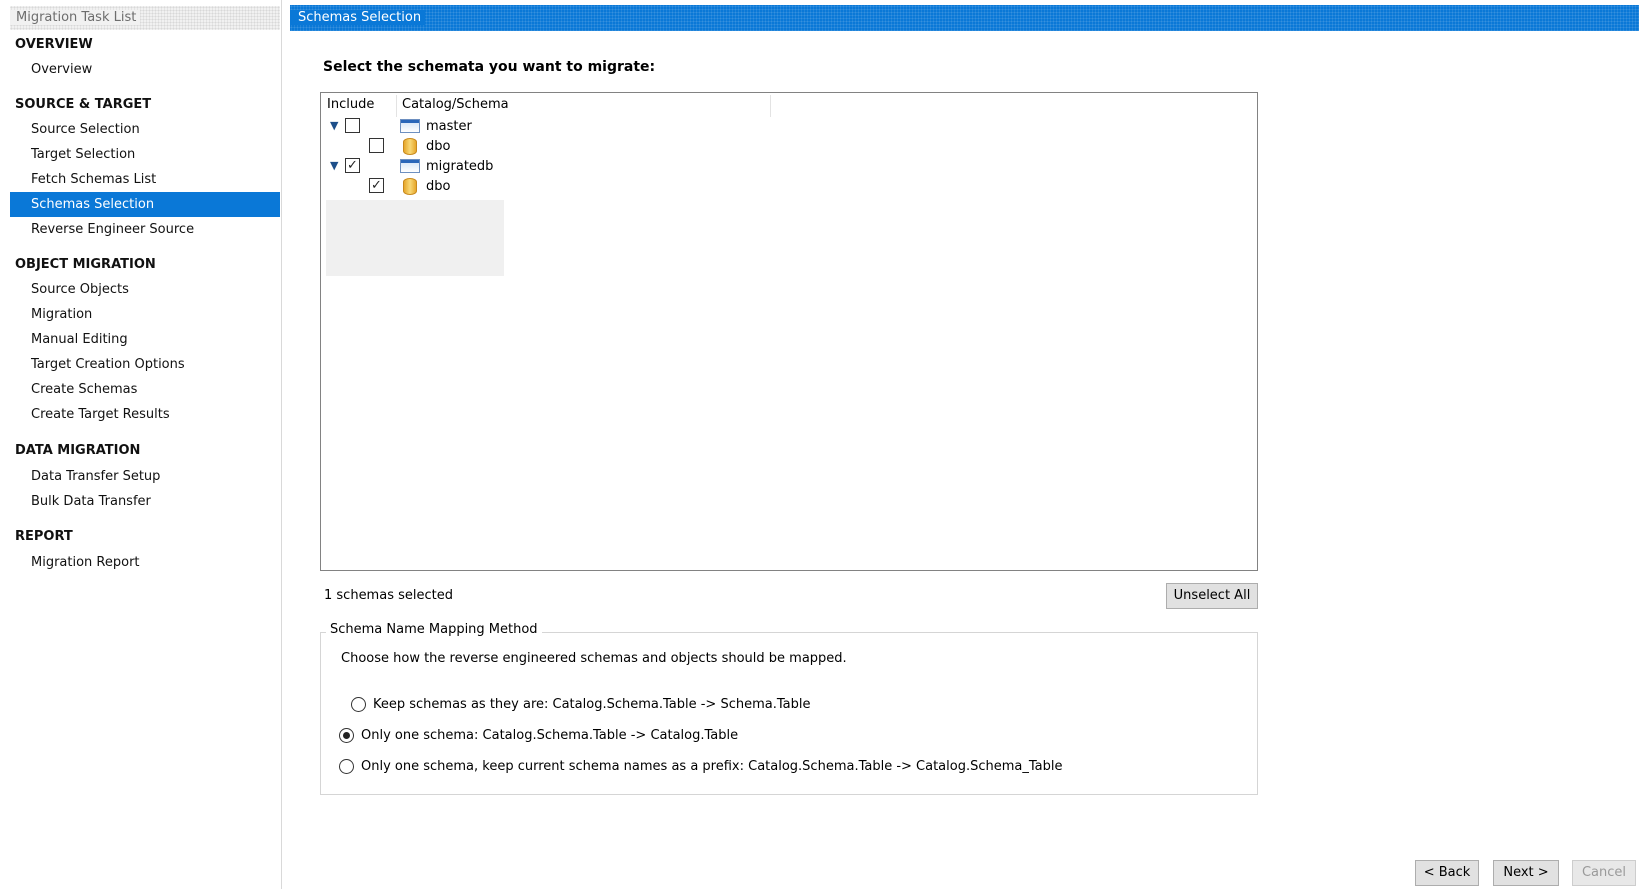 Image resolution: width=1639 pixels, height=889 pixels. I want to click on schemas-selected-count: 1 schemas selected, so click(388, 595).